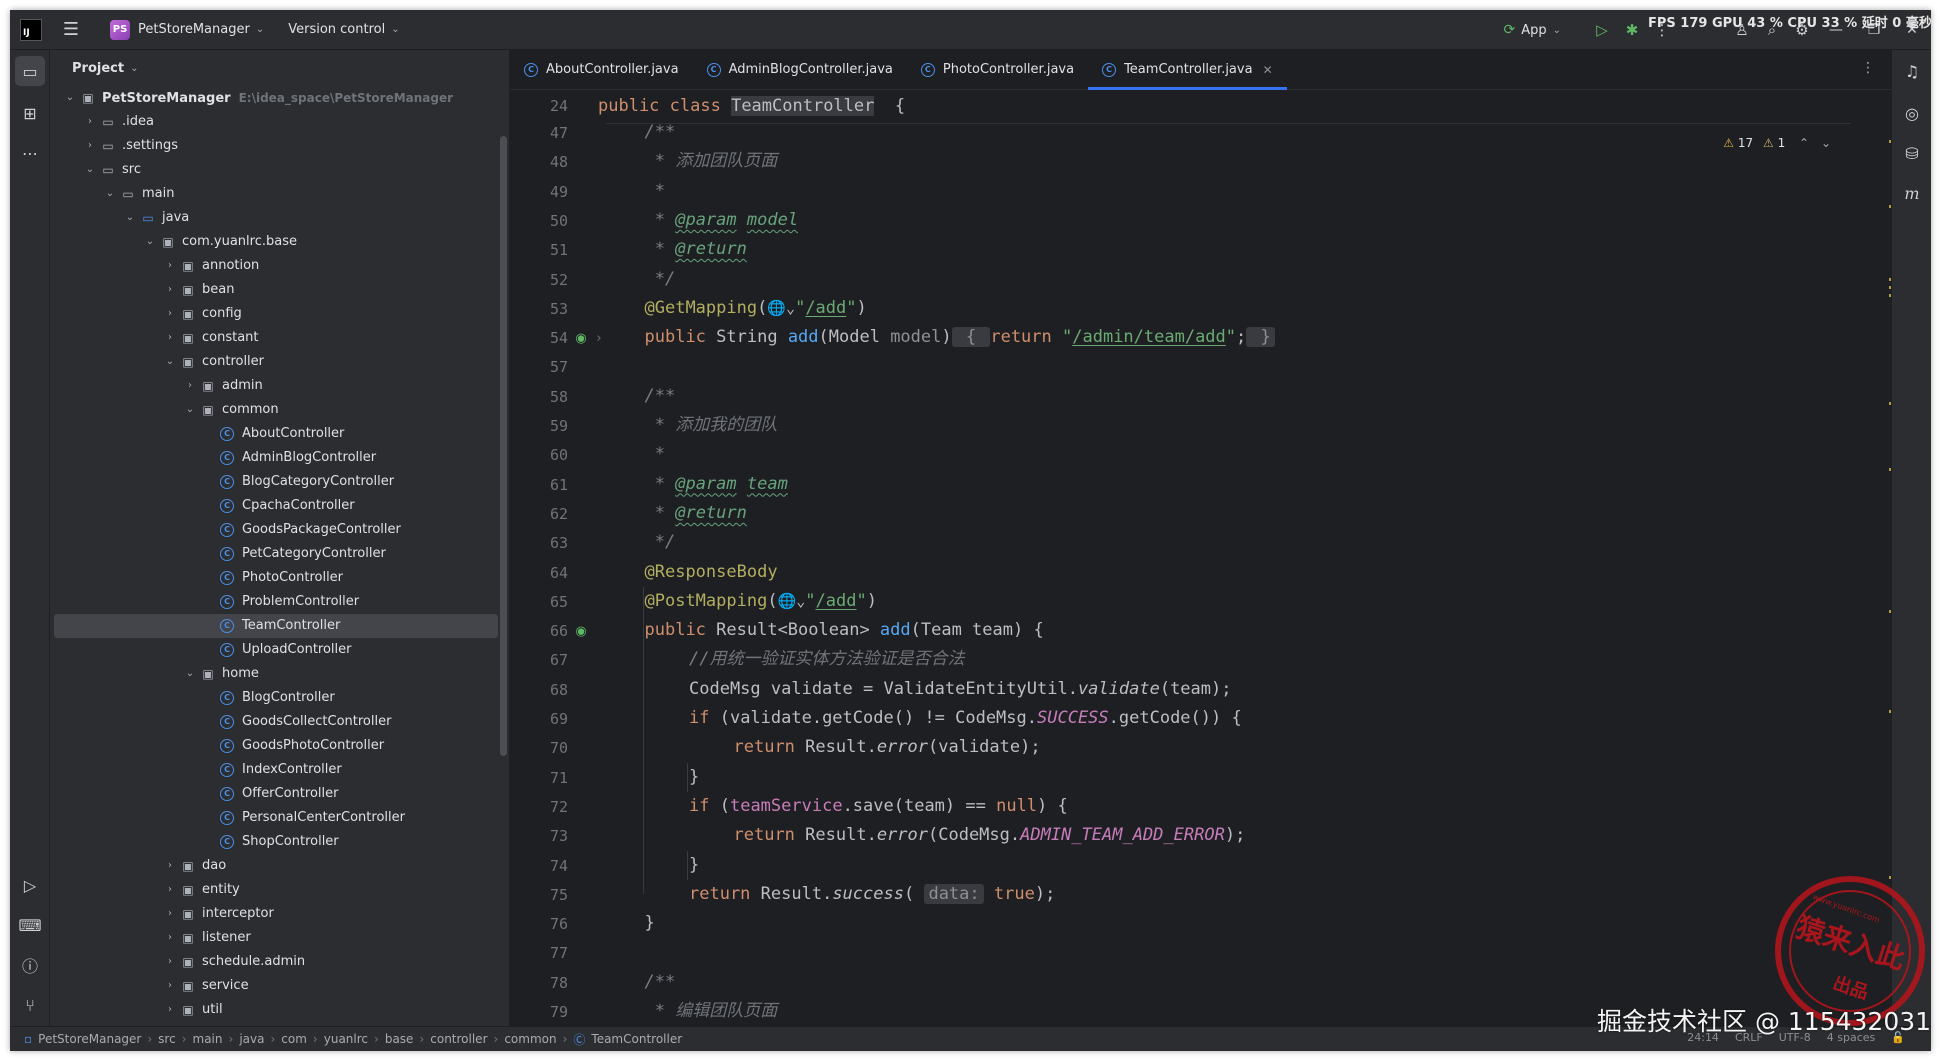  Describe the element at coordinates (503, 446) in the screenshot. I see `project-scrollbar` at that location.